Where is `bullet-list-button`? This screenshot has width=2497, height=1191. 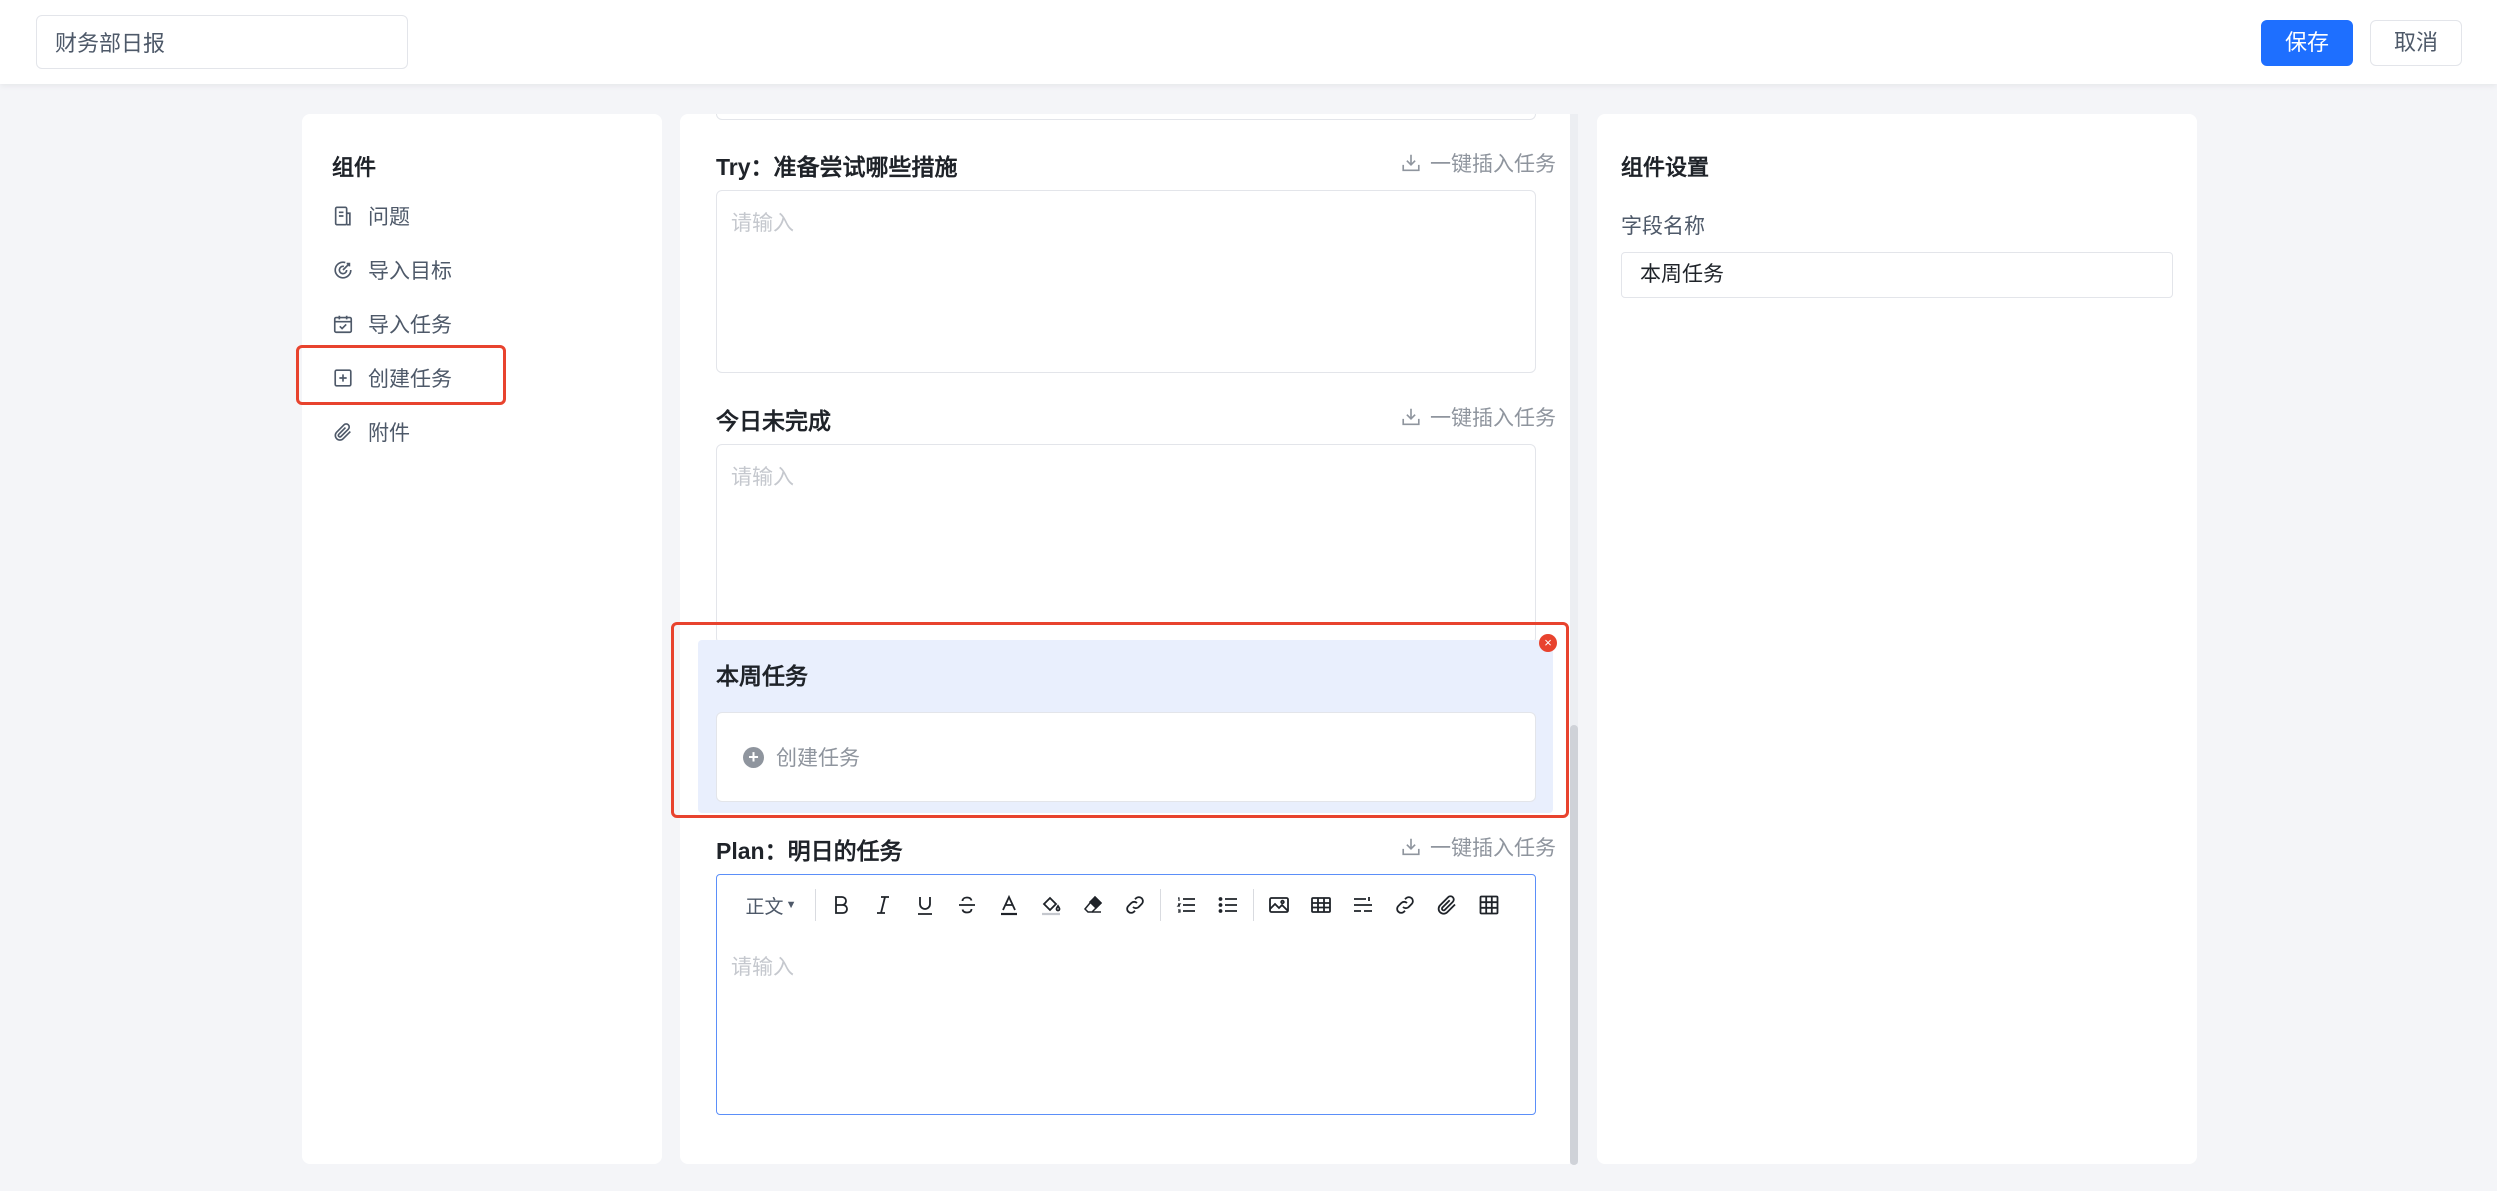
bullet-list-button is located at coordinates (1228, 905).